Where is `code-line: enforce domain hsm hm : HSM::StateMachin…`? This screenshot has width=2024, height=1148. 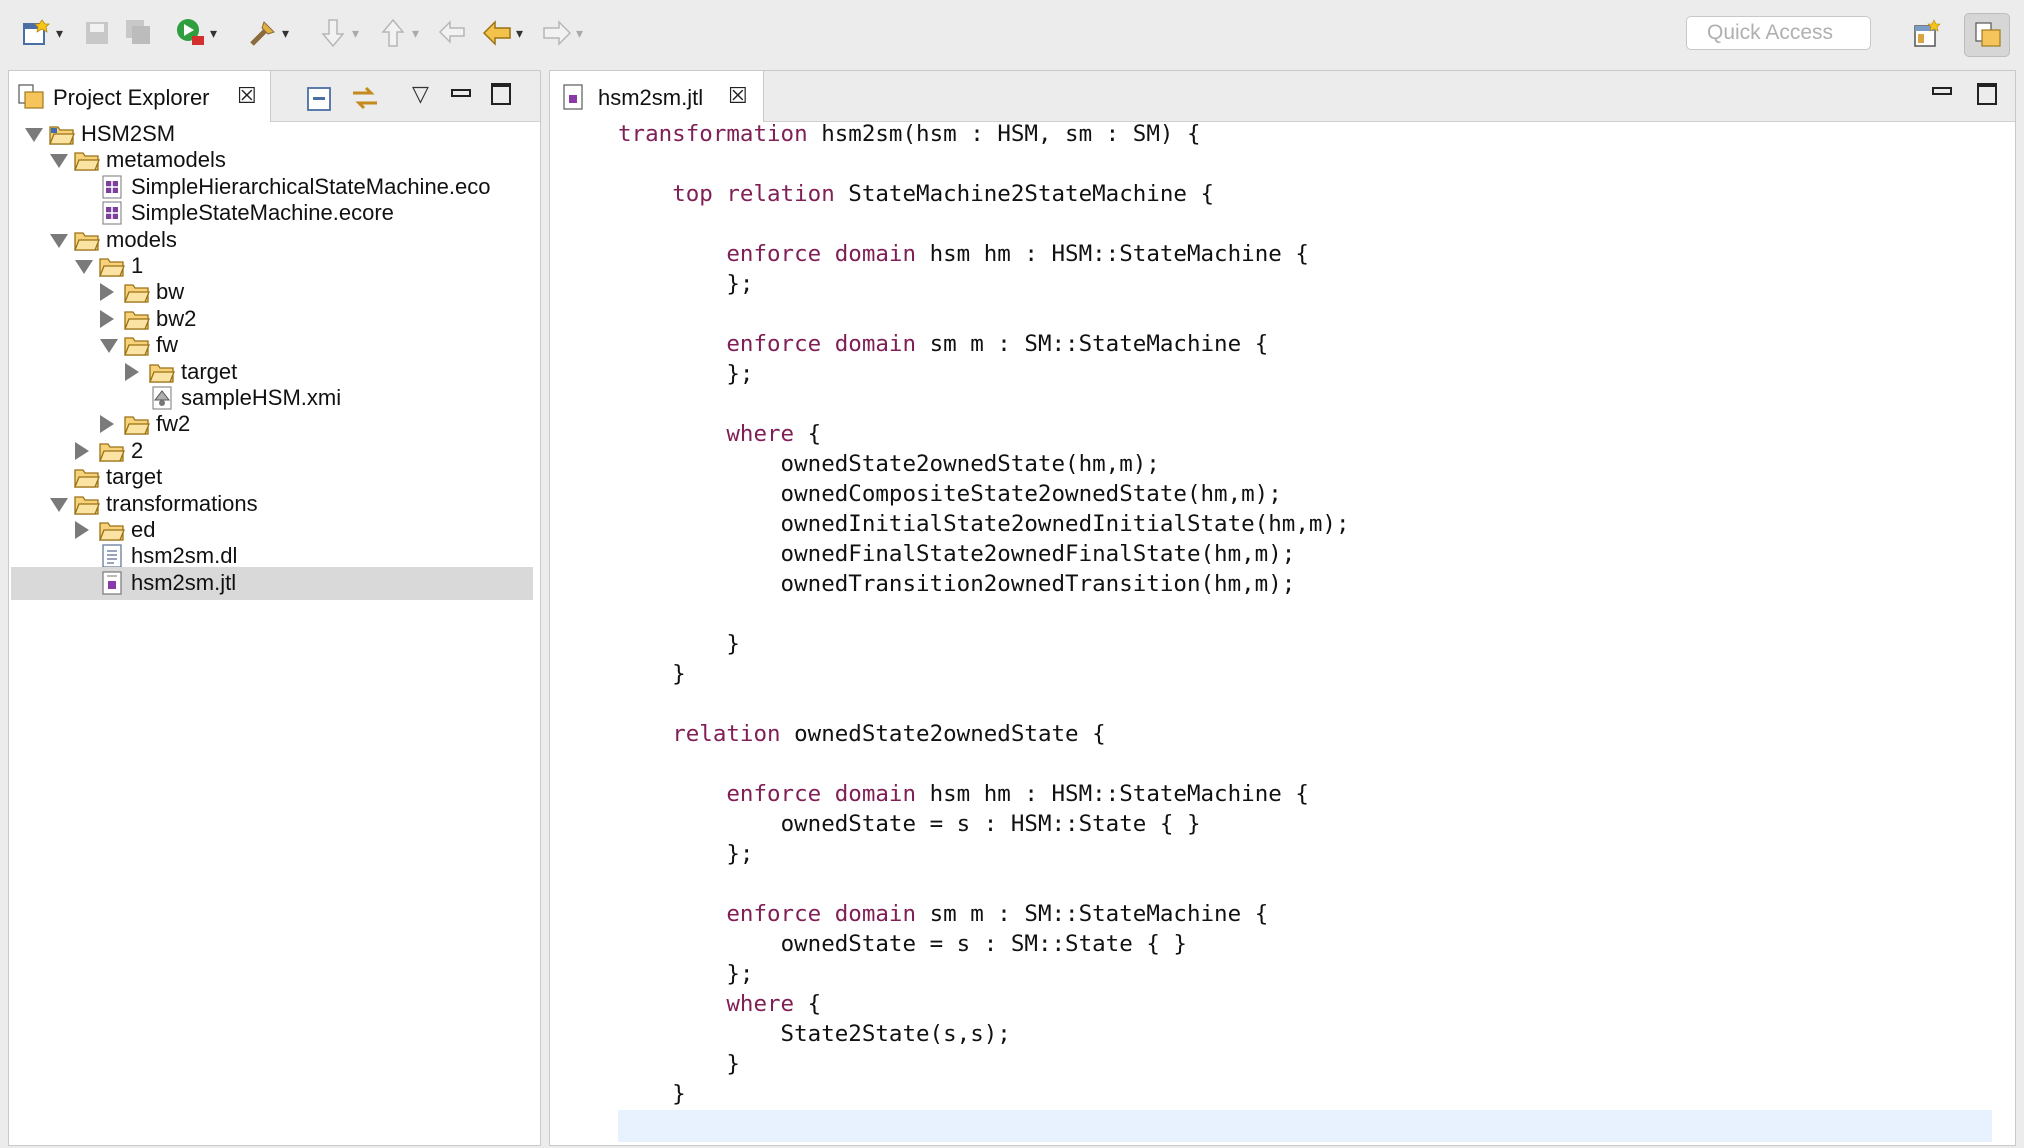
code-line: enforce domain hsm hm : HSM::StateMachin… is located at coordinates (1017, 254).